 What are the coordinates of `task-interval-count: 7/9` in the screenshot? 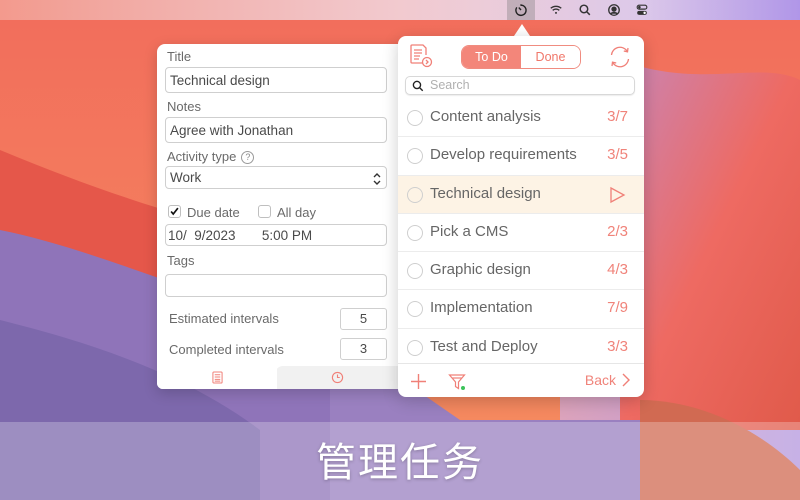 It's located at (617, 308).